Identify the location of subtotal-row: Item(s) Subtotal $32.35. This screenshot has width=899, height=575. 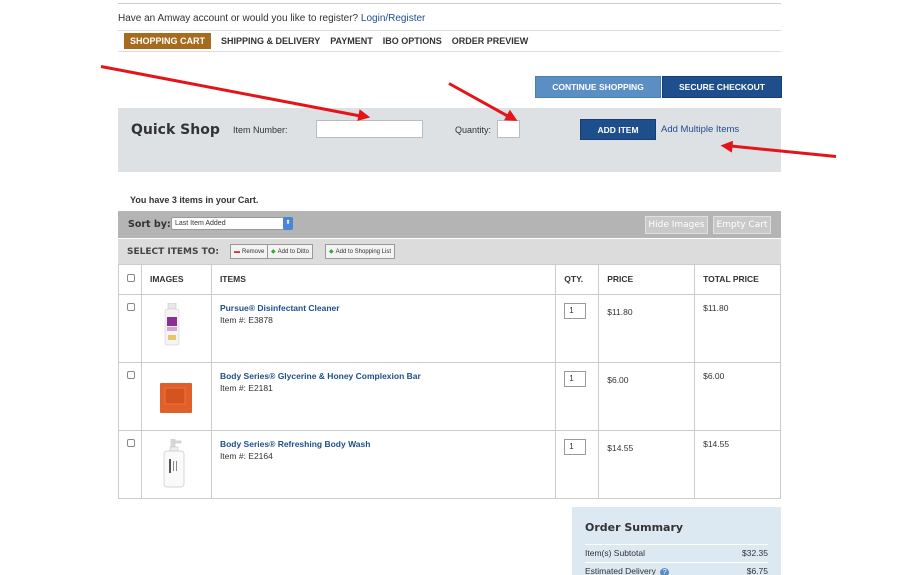
(676, 553).